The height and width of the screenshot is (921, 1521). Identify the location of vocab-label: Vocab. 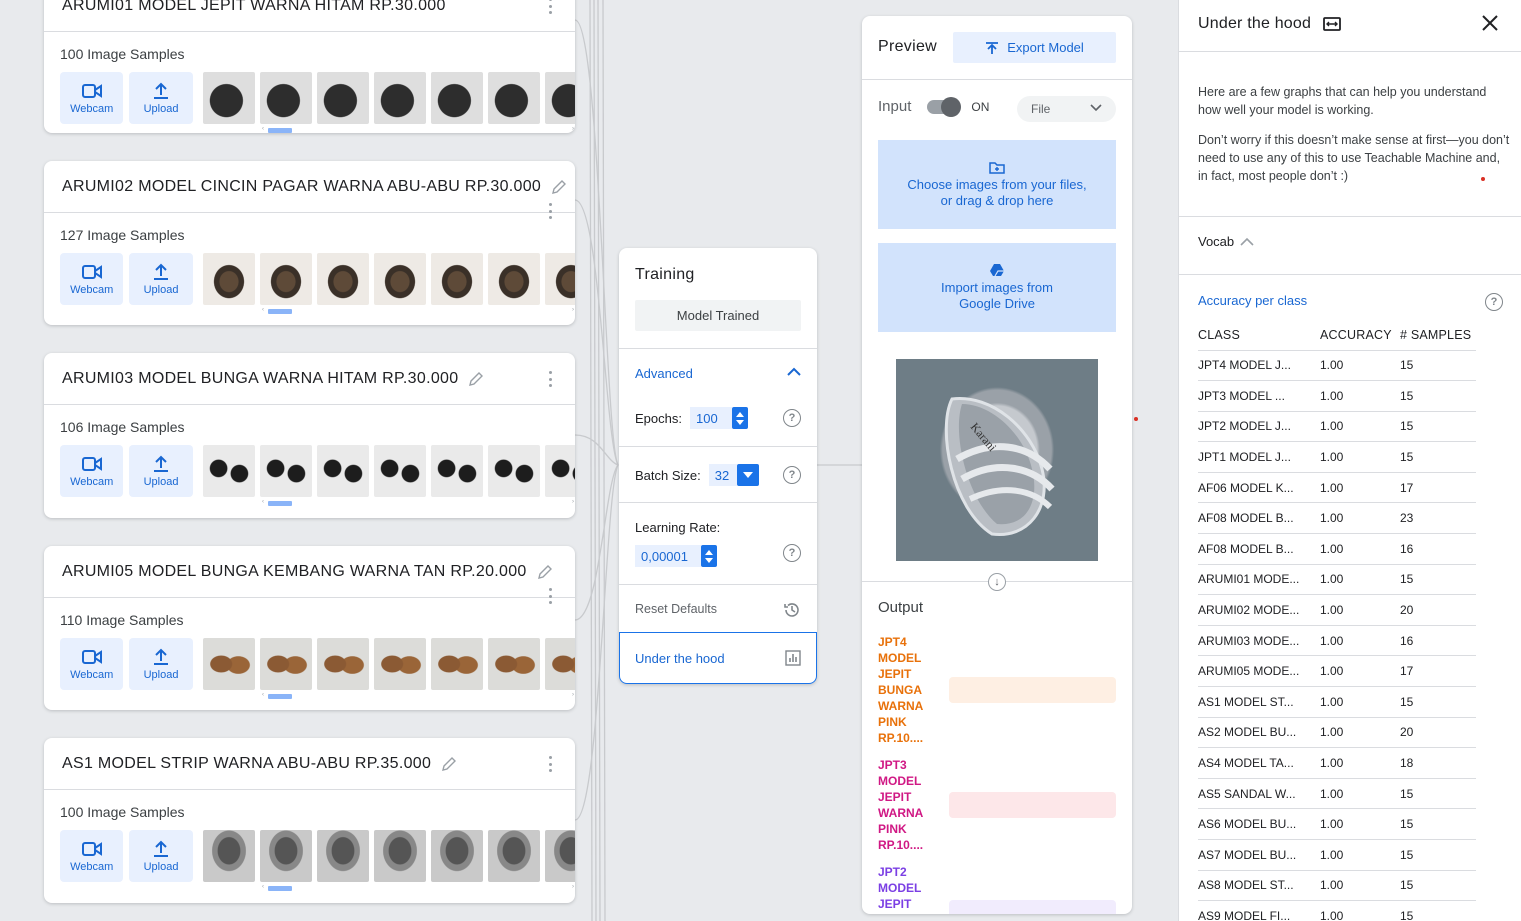
(1216, 241).